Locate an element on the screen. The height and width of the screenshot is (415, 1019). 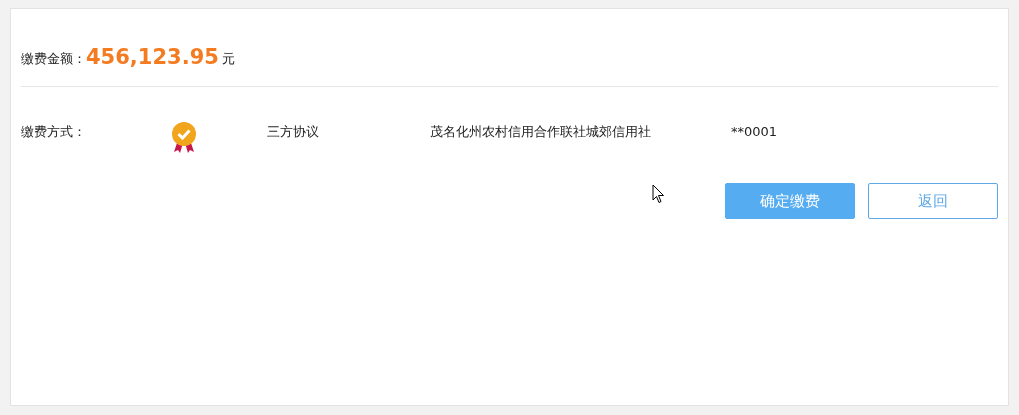
mouse-cursor-icon is located at coordinates (658, 194).